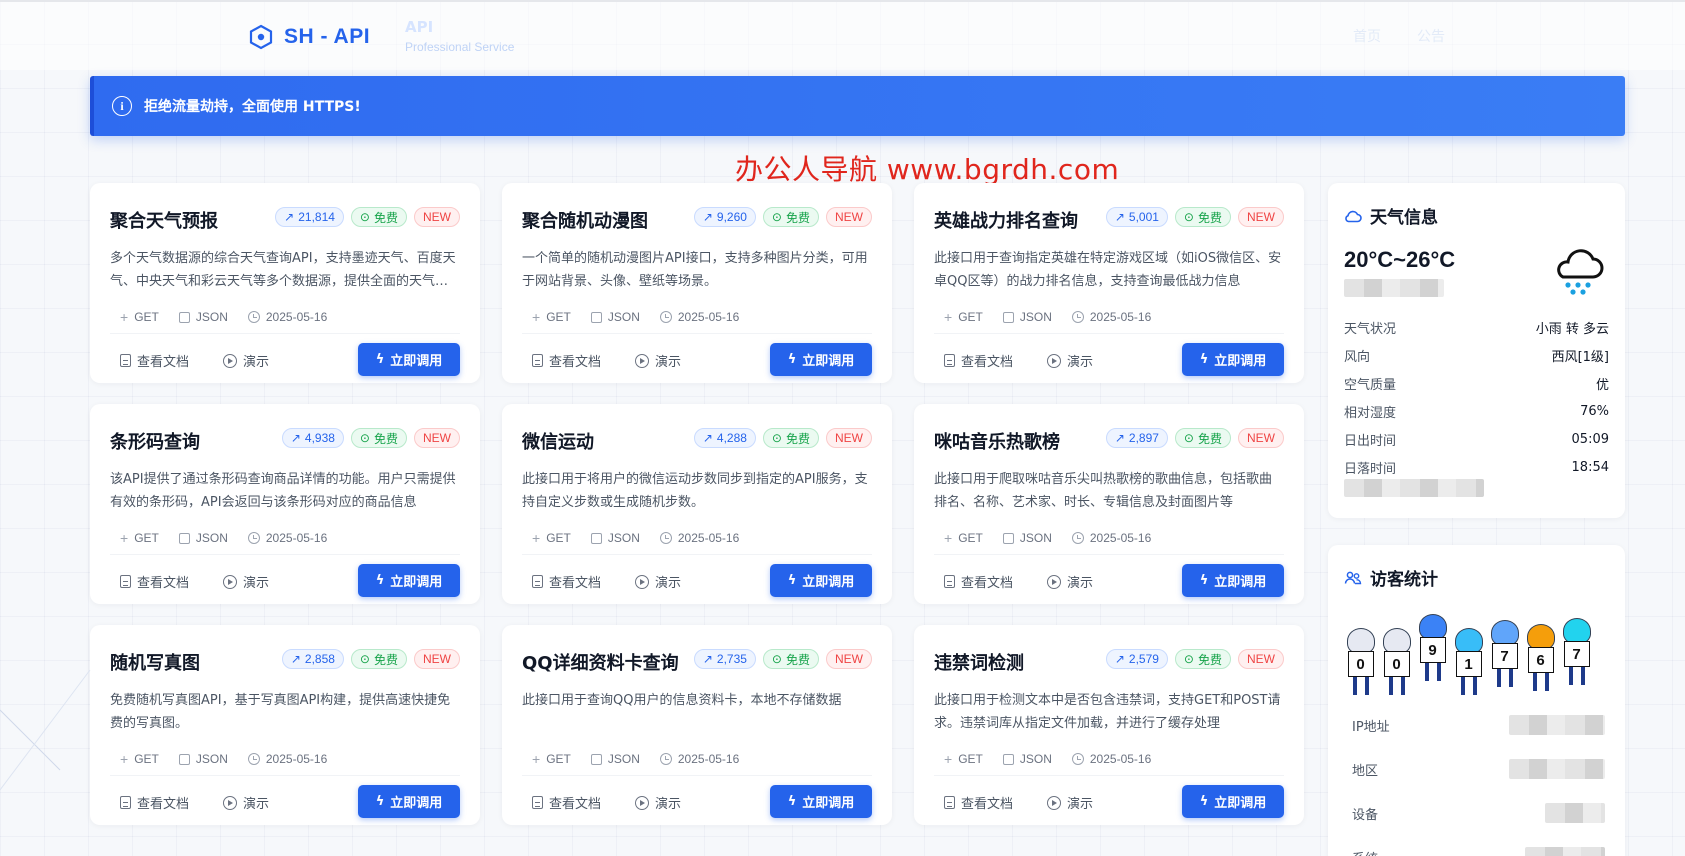 The height and width of the screenshot is (856, 1685). Describe the element at coordinates (252, 107) in the screenshot. I see `notice-text: 拒绝流量劫持，全面使用 HTTPS!` at that location.